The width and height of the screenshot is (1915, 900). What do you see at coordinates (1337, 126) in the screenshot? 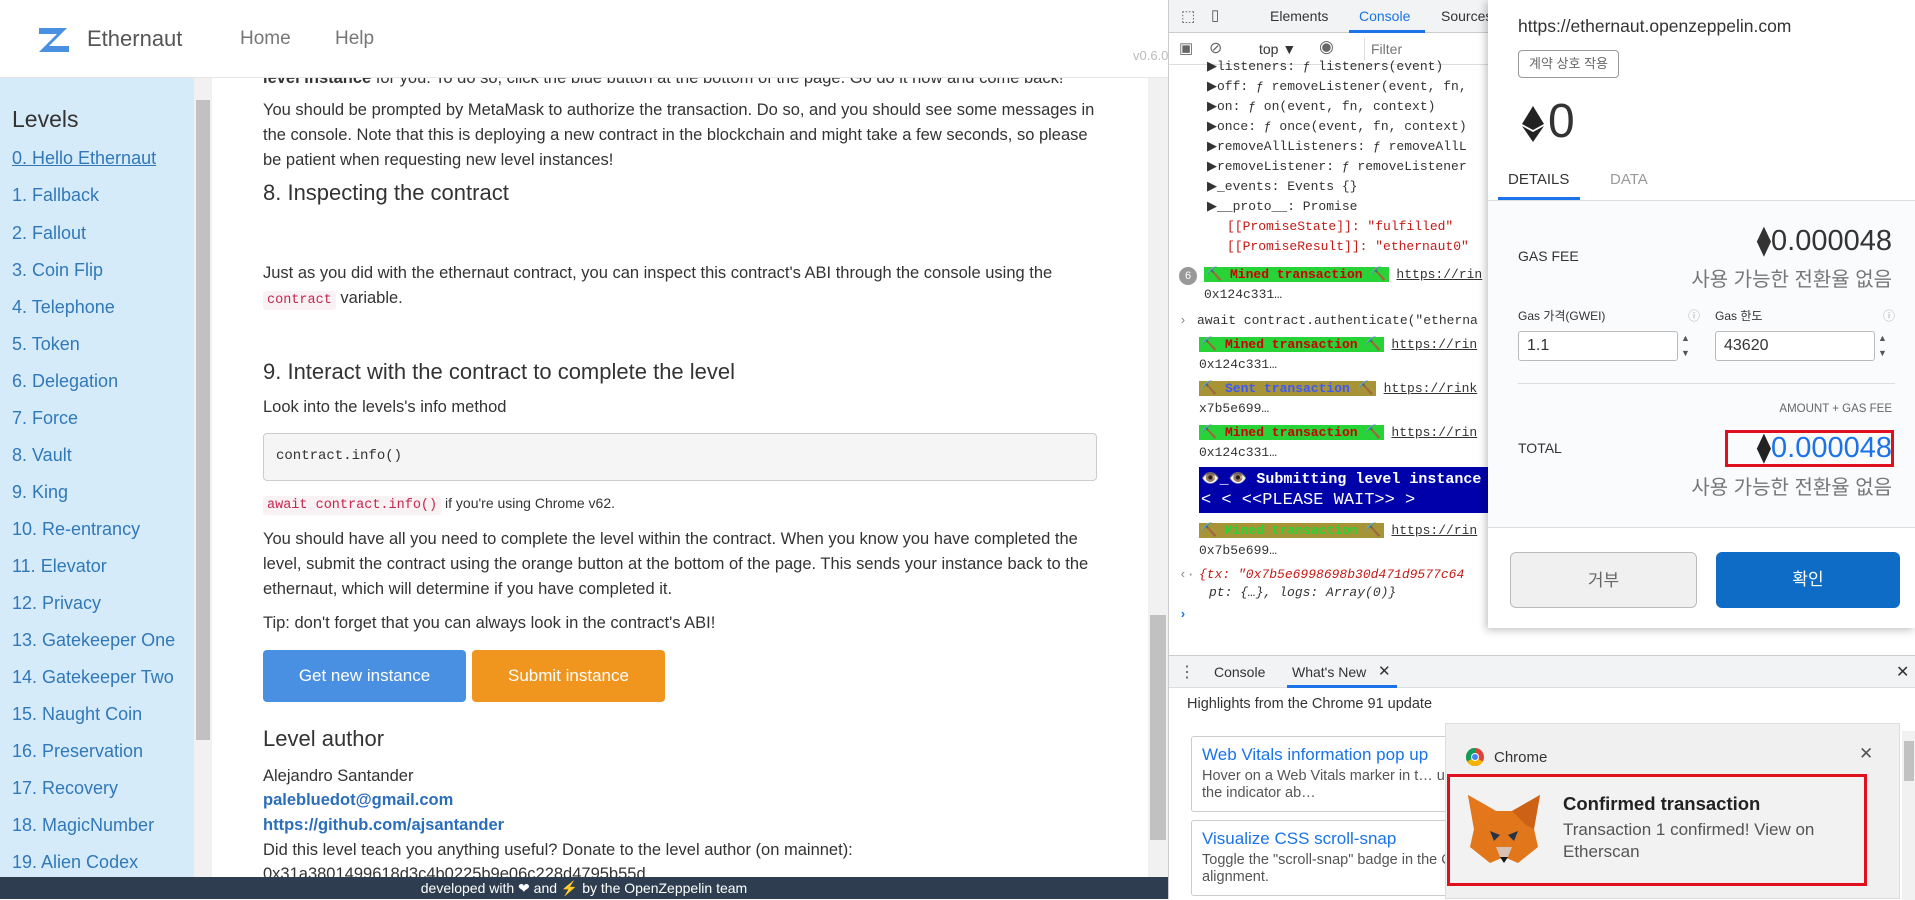
I see `console-line: ▶once: ƒ once(event, fn, context)` at bounding box center [1337, 126].